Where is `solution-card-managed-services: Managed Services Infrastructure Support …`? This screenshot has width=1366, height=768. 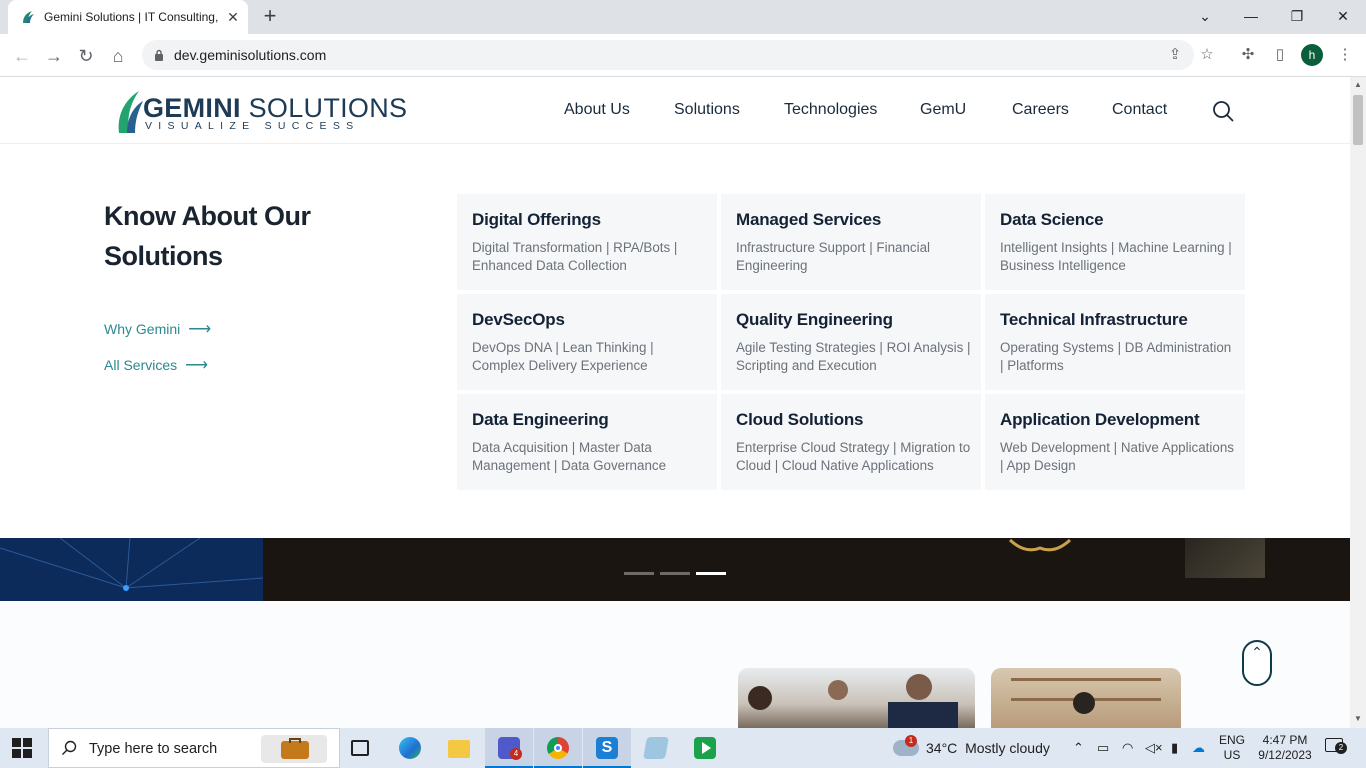
solution-card-managed-services: Managed Services Infrastructure Support … is located at coordinates (851, 242).